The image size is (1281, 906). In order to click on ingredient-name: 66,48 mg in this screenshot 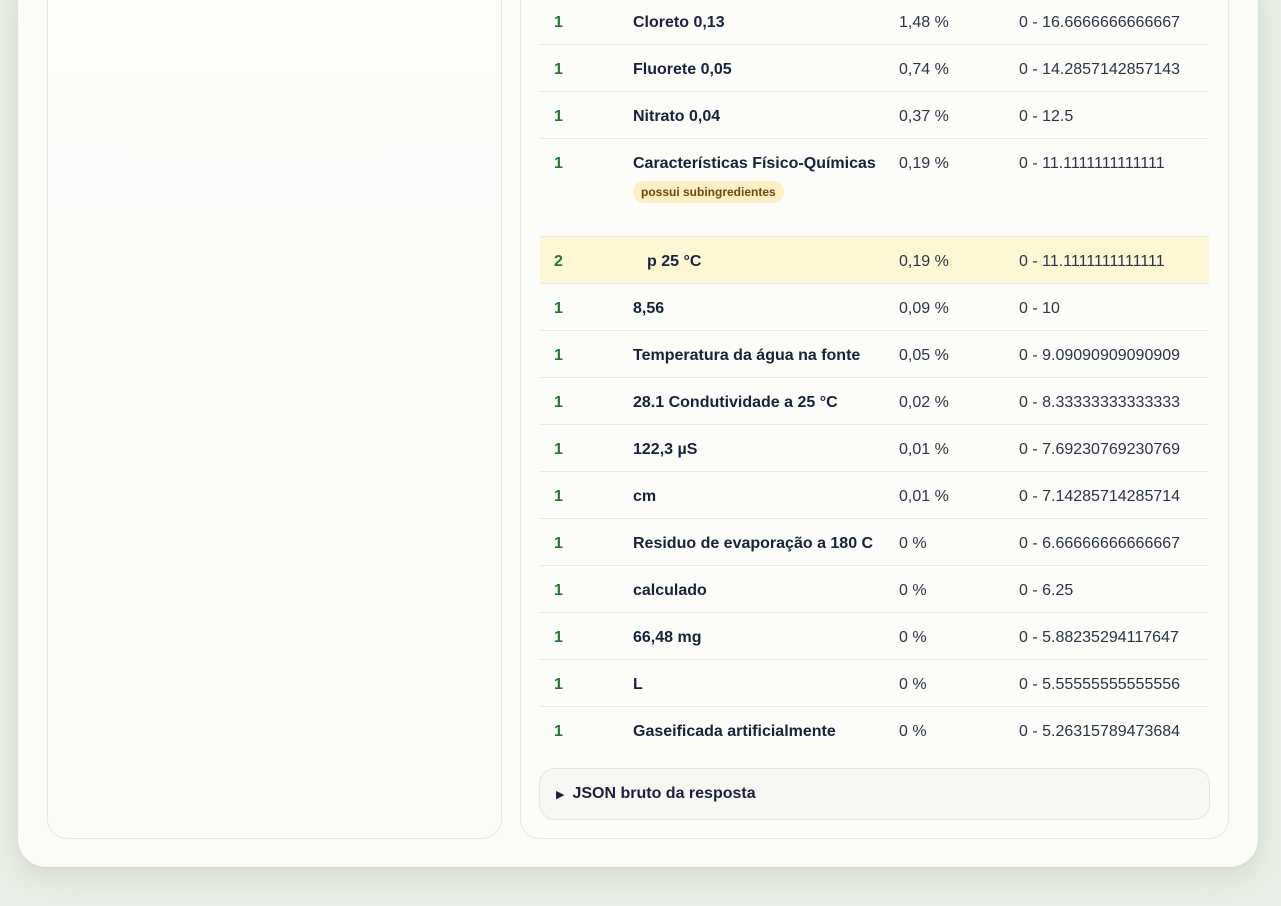, I will do `click(667, 637)`.